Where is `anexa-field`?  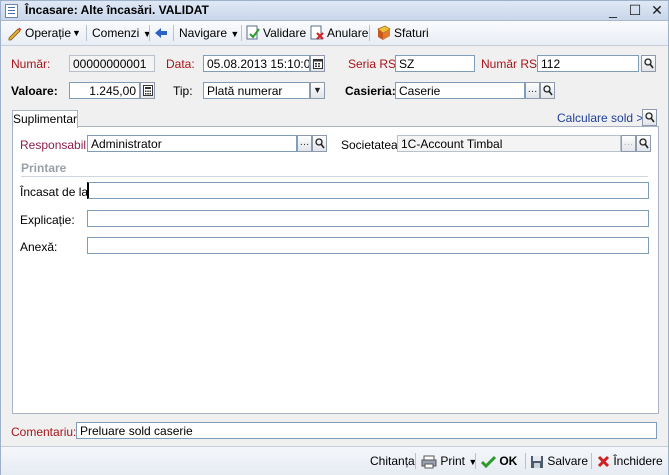
anexa-field is located at coordinates (368, 245).